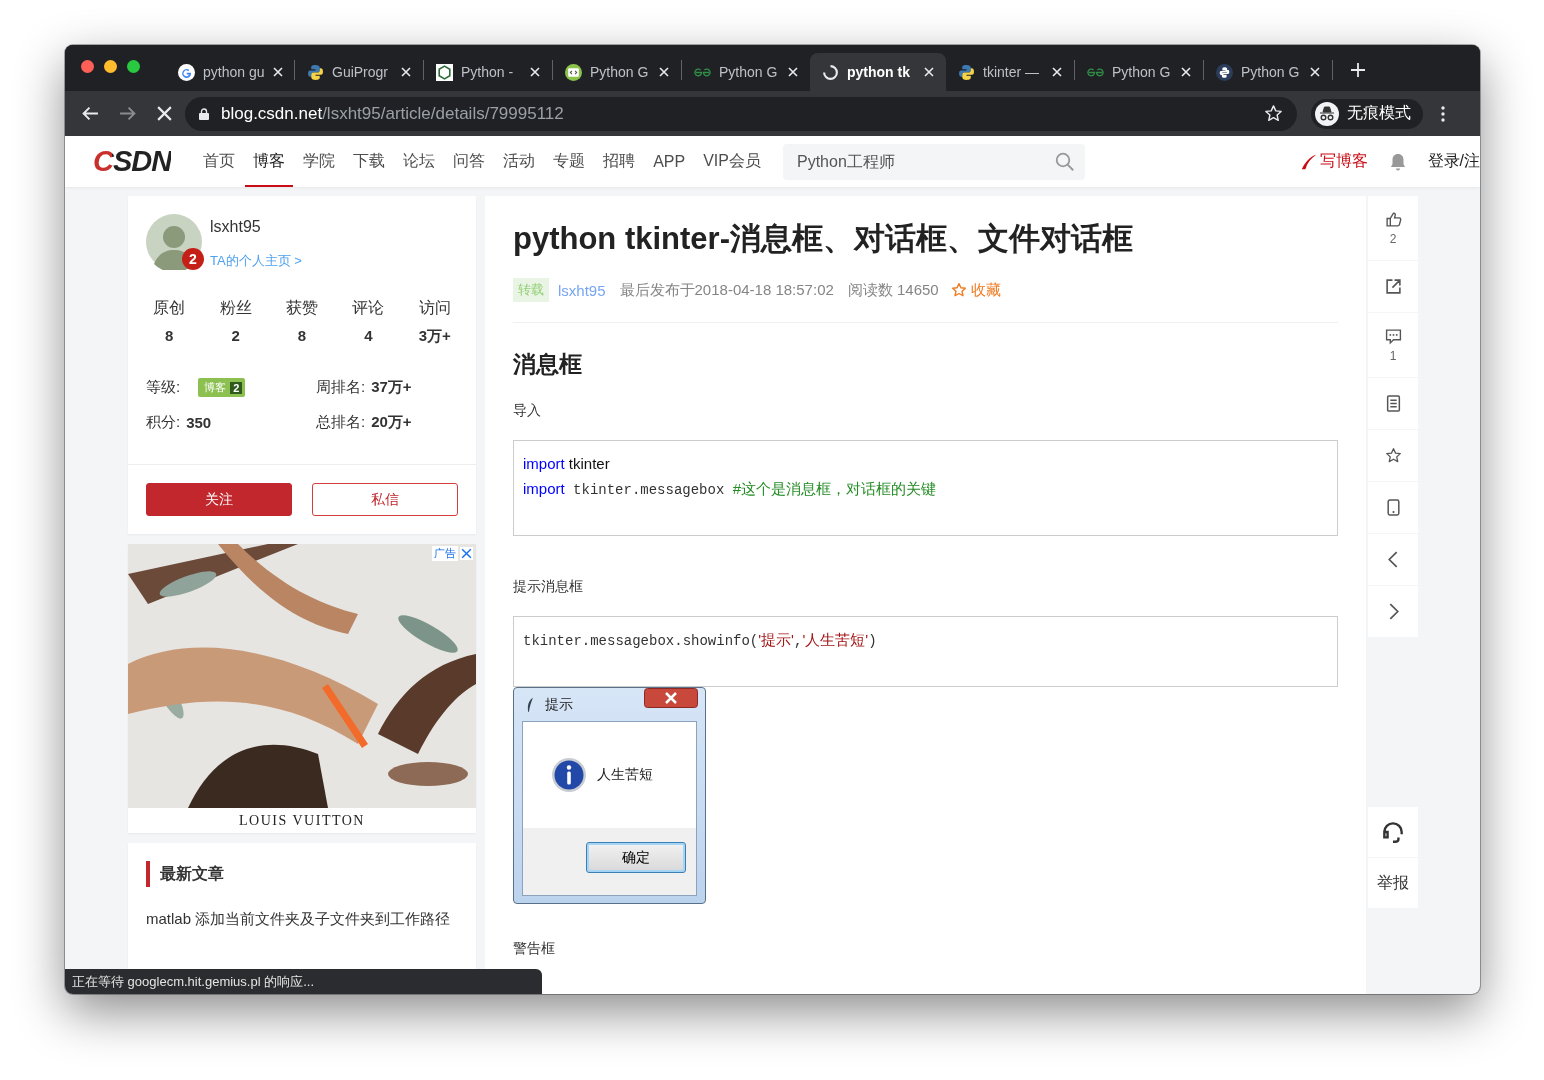 The width and height of the screenshot is (1544, 1080). What do you see at coordinates (369, 161) in the screenshot?
I see `nav-link: 下载` at bounding box center [369, 161].